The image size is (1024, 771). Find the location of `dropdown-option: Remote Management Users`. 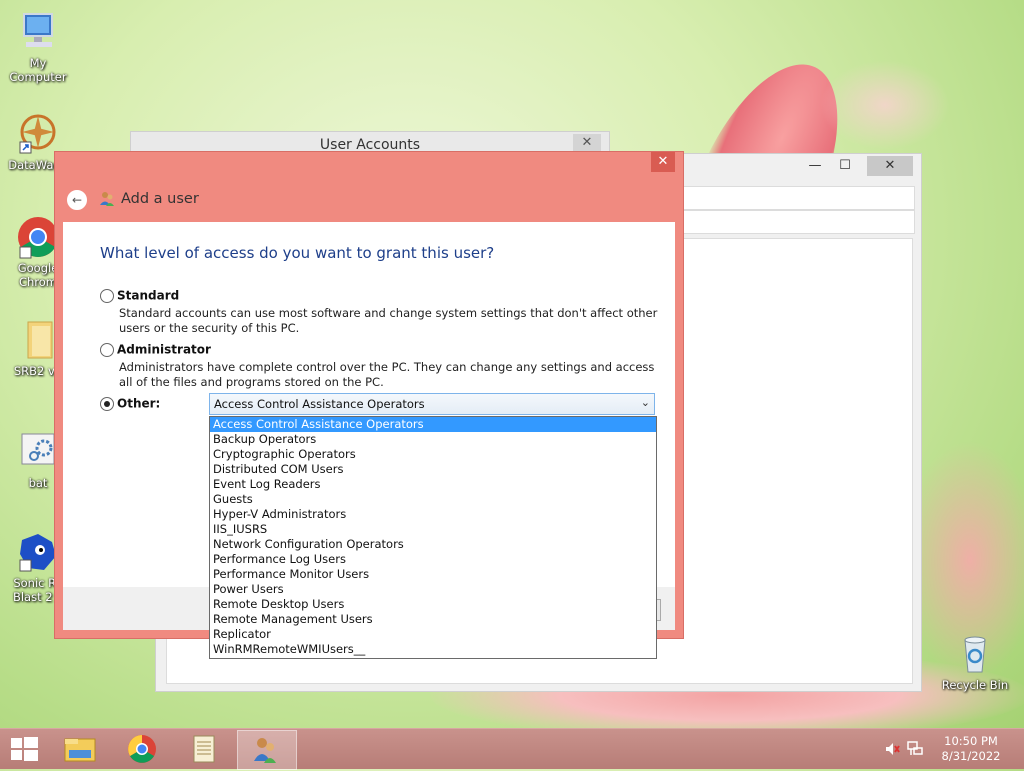

dropdown-option: Remote Management Users is located at coordinates (433, 619).